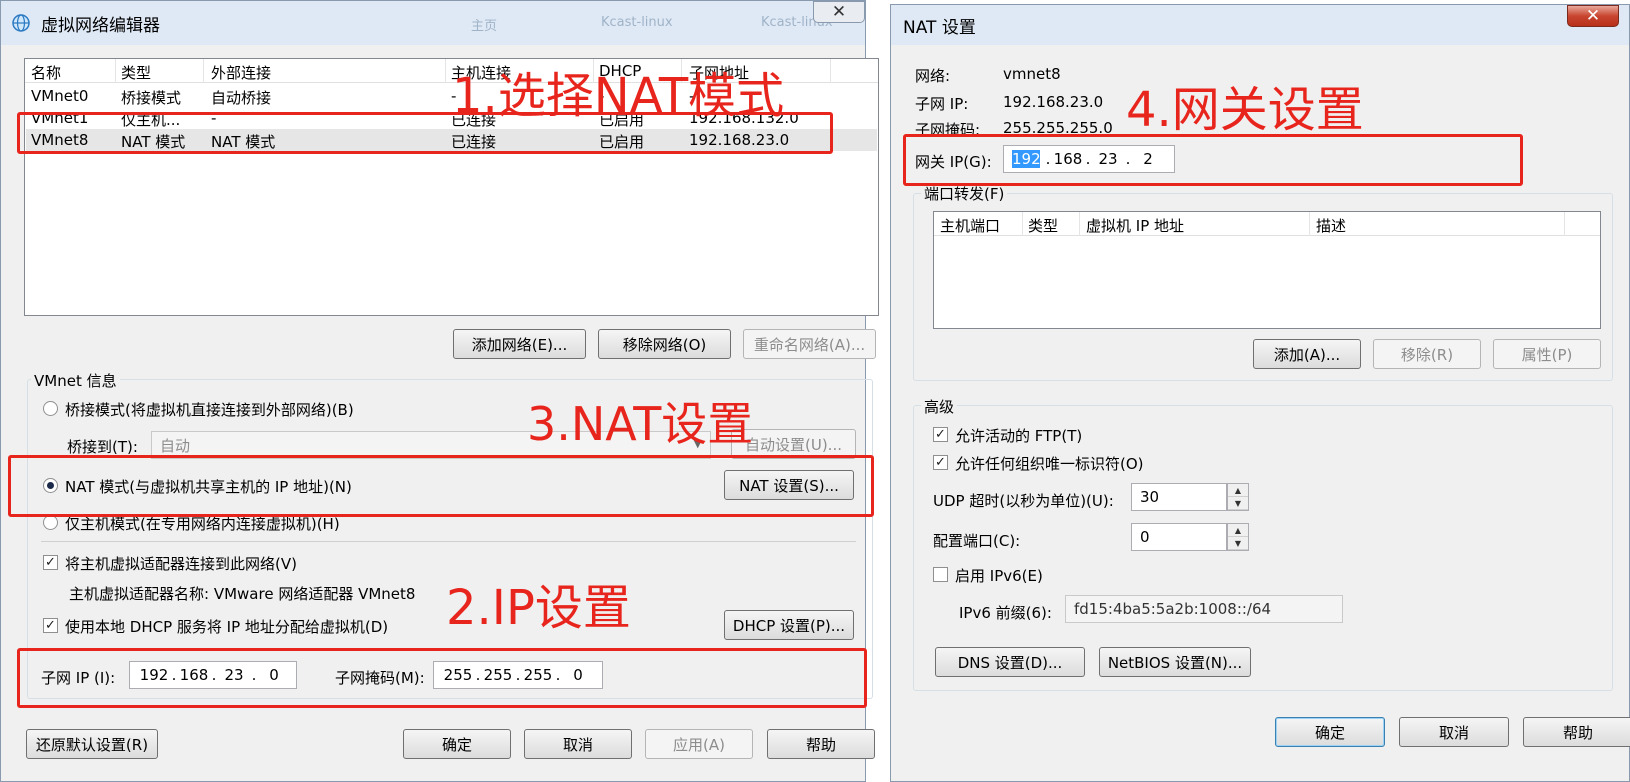  What do you see at coordinates (1260, 25) in the screenshot?
I see `title-bar: NAT 设置 ✕` at bounding box center [1260, 25].